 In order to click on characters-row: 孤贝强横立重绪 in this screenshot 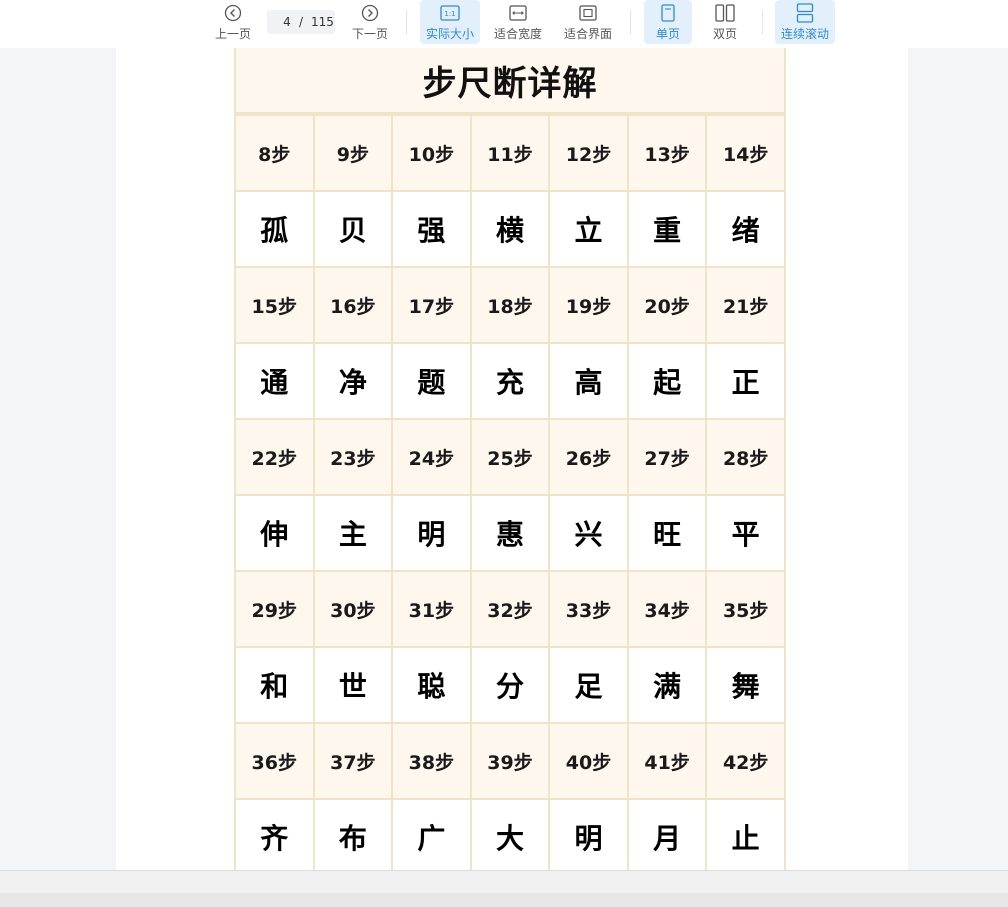, I will do `click(510, 229)`.